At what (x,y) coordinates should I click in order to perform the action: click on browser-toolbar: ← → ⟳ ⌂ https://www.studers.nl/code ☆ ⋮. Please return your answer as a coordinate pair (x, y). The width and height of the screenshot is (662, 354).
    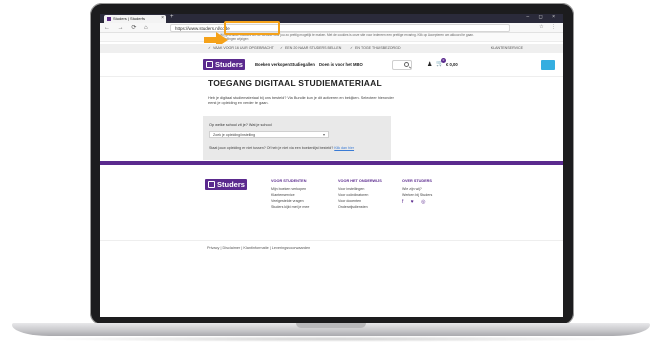
    Looking at the image, I should click on (331, 28).